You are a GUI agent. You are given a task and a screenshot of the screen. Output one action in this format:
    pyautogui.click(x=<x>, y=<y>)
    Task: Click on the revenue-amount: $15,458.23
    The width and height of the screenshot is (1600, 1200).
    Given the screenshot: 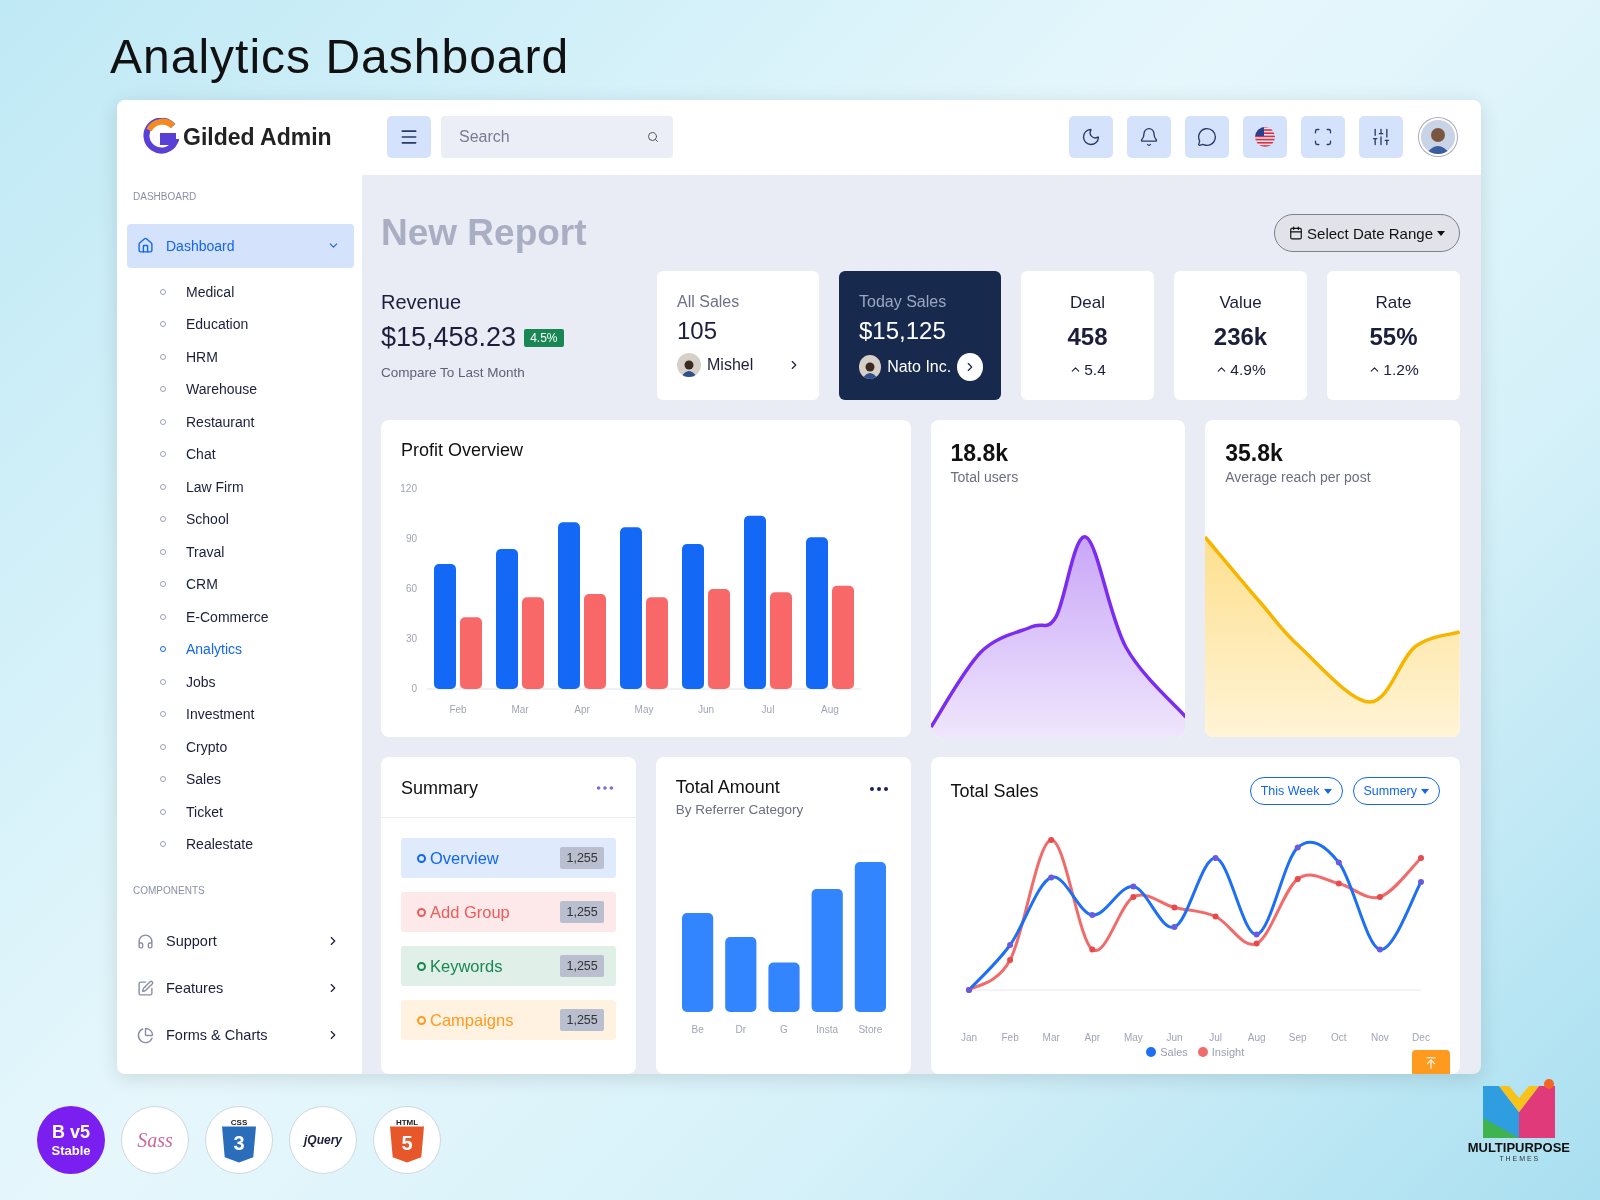 What is the action you would take?
    pyautogui.click(x=449, y=338)
    